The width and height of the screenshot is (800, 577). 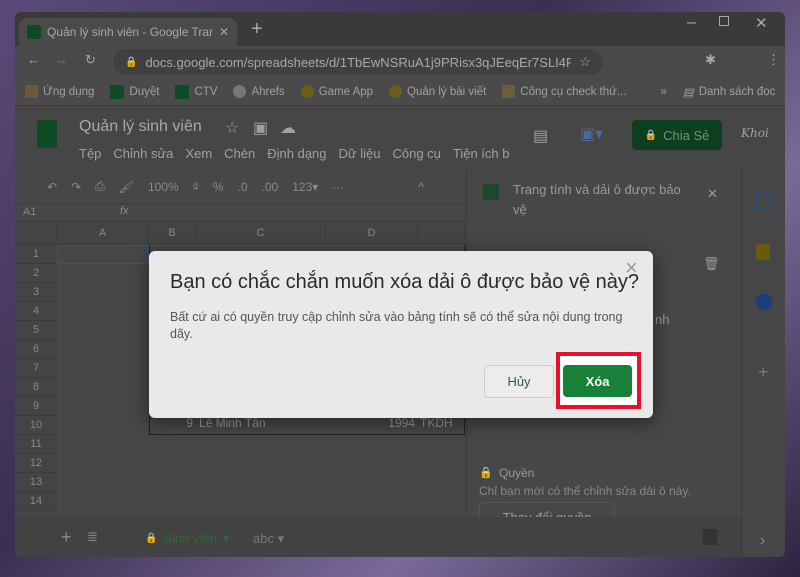 What do you see at coordinates (192, 538) in the screenshot?
I see `sheet-tab-sinh-vien: 🔒 Sinh viên ▾` at bounding box center [192, 538].